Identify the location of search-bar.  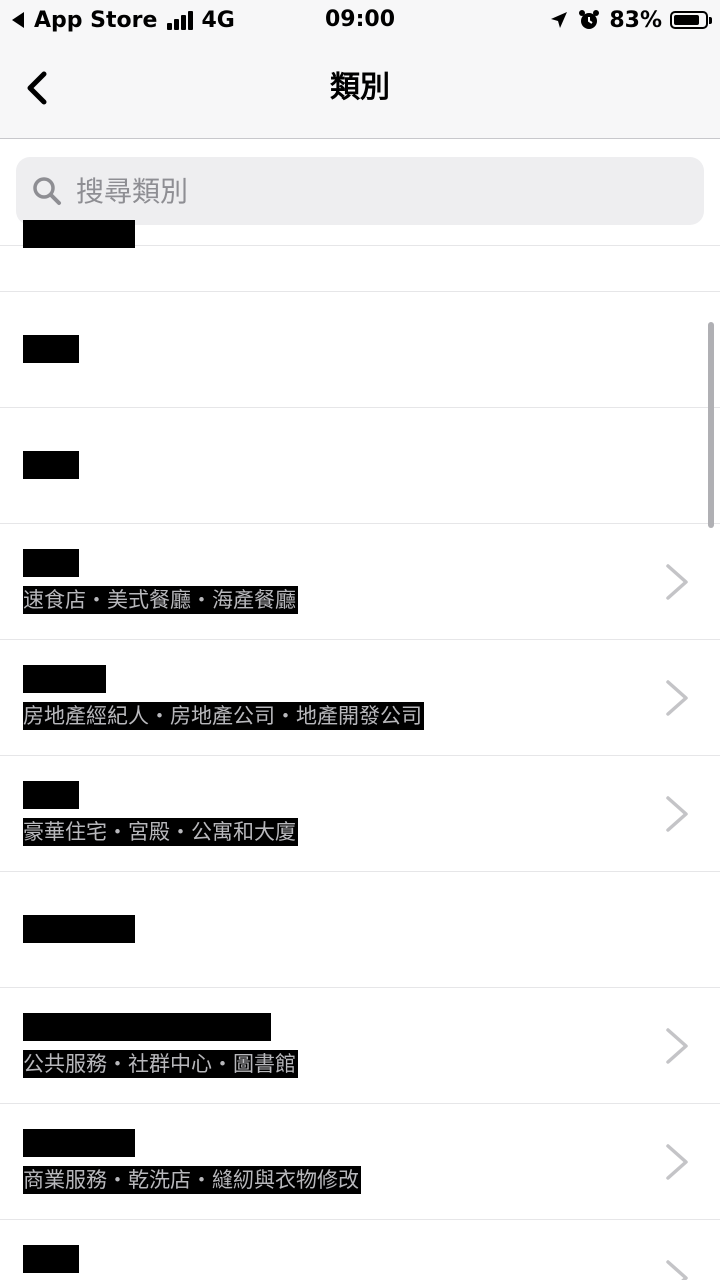
(360, 191).